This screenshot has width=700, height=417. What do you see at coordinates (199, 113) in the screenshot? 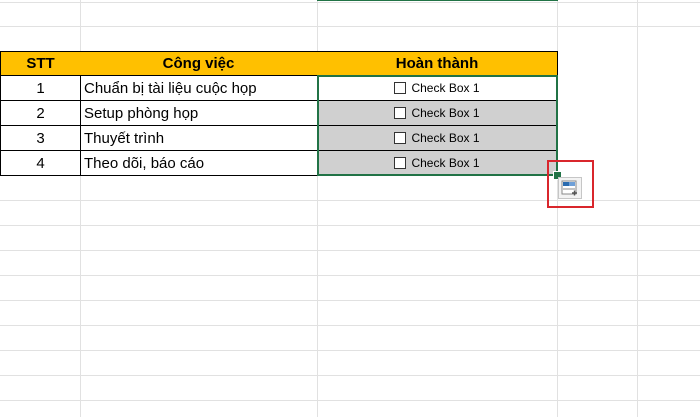
I see `cell-task: Setup phòng họp` at bounding box center [199, 113].